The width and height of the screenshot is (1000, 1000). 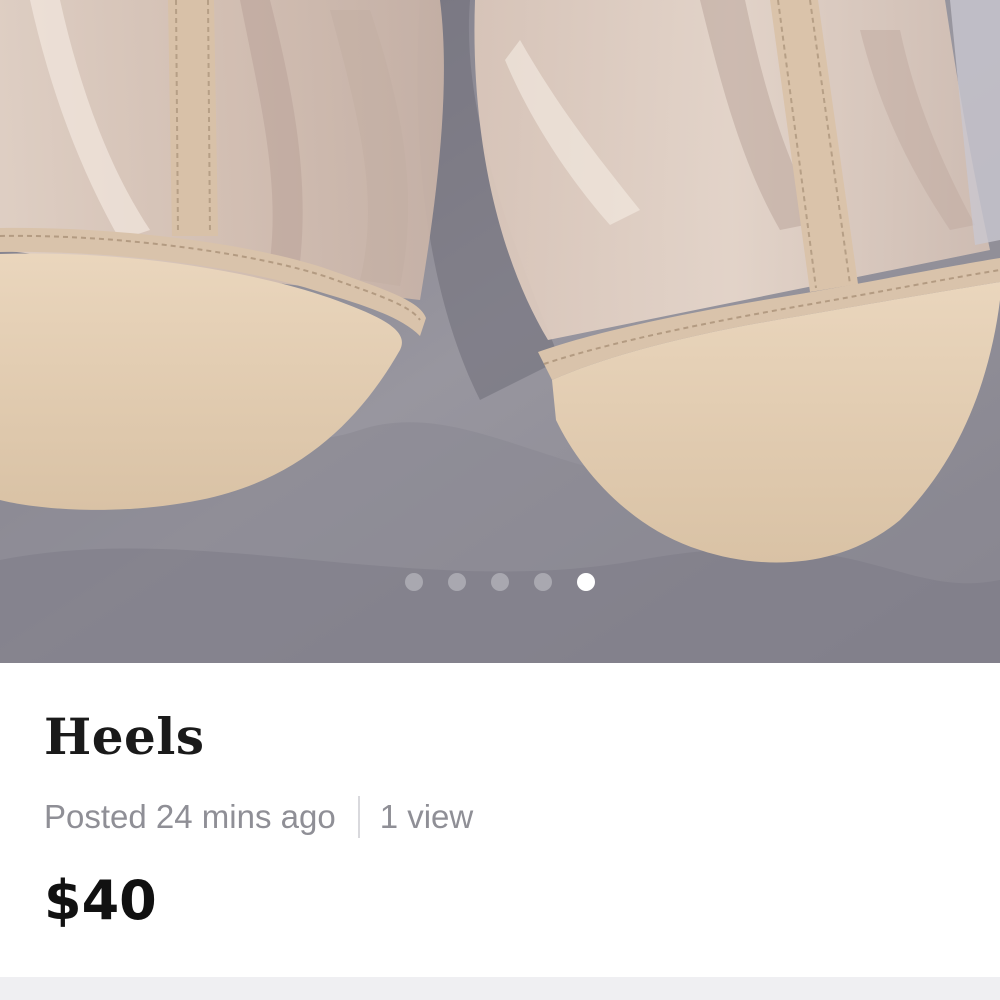 I want to click on carousel-page-indicator, so click(x=500, y=582).